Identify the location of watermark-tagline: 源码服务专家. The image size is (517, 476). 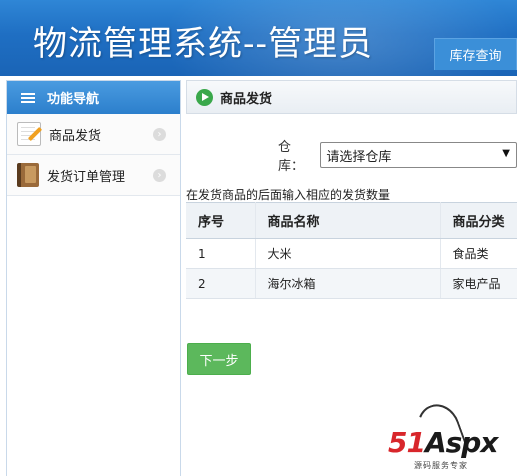
(441, 465).